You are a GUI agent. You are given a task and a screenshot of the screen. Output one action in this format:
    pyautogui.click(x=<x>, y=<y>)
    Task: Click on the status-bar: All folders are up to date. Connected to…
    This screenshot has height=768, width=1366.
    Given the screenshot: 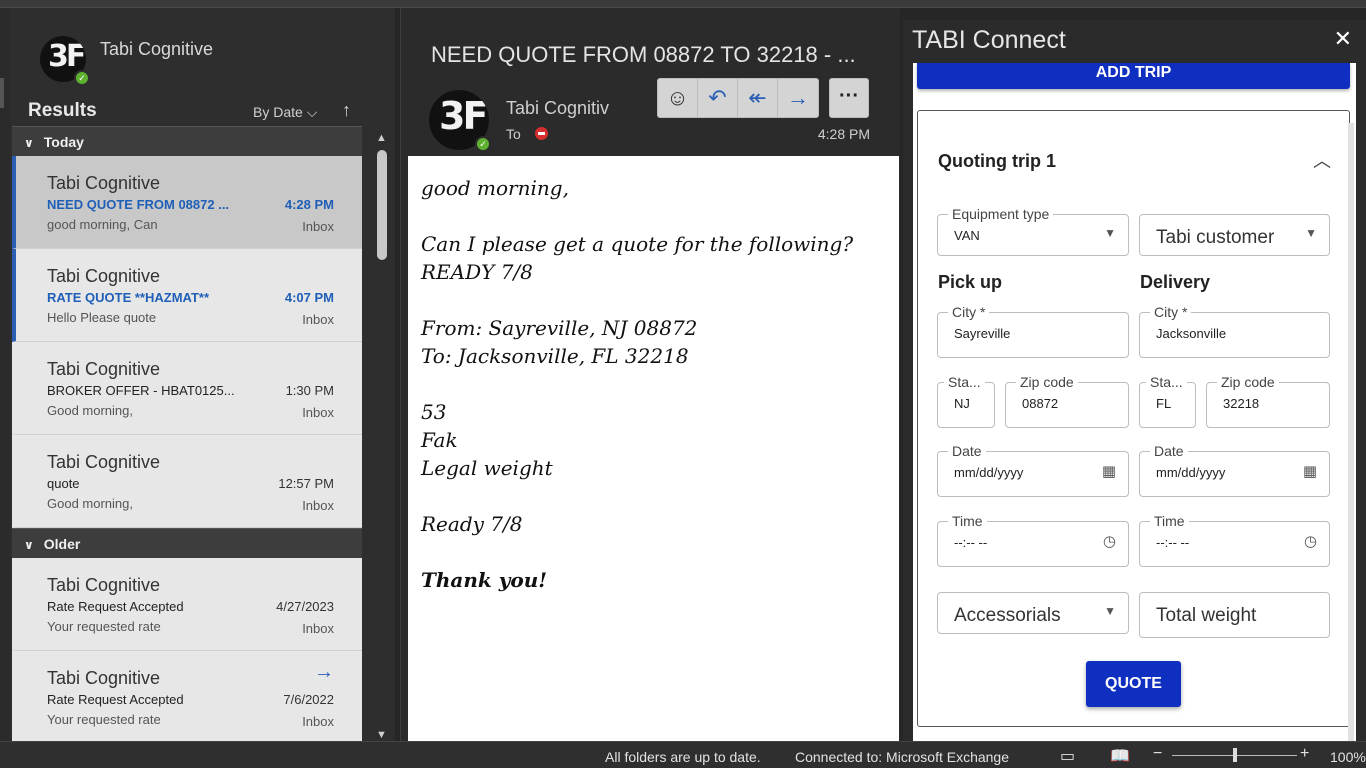 What is the action you would take?
    pyautogui.click(x=683, y=754)
    